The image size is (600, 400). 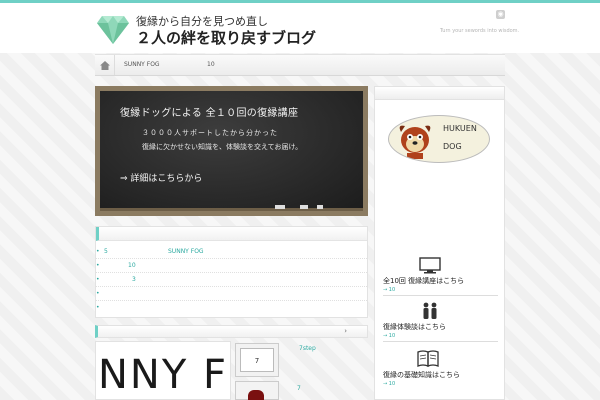 What do you see at coordinates (428, 358) in the screenshot?
I see `book-icon` at bounding box center [428, 358].